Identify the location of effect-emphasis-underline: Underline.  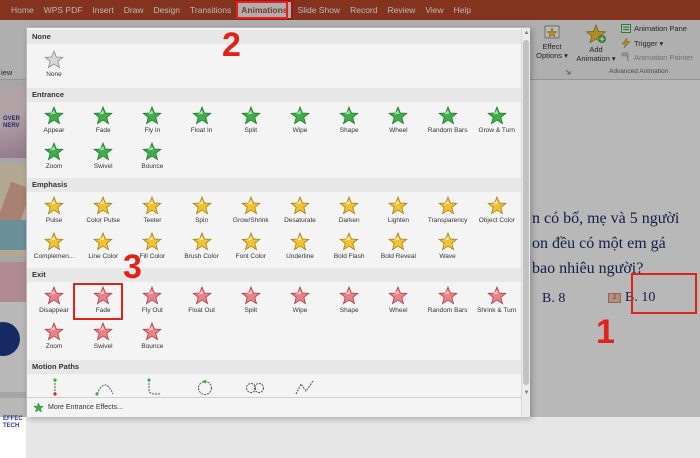
(300, 248).